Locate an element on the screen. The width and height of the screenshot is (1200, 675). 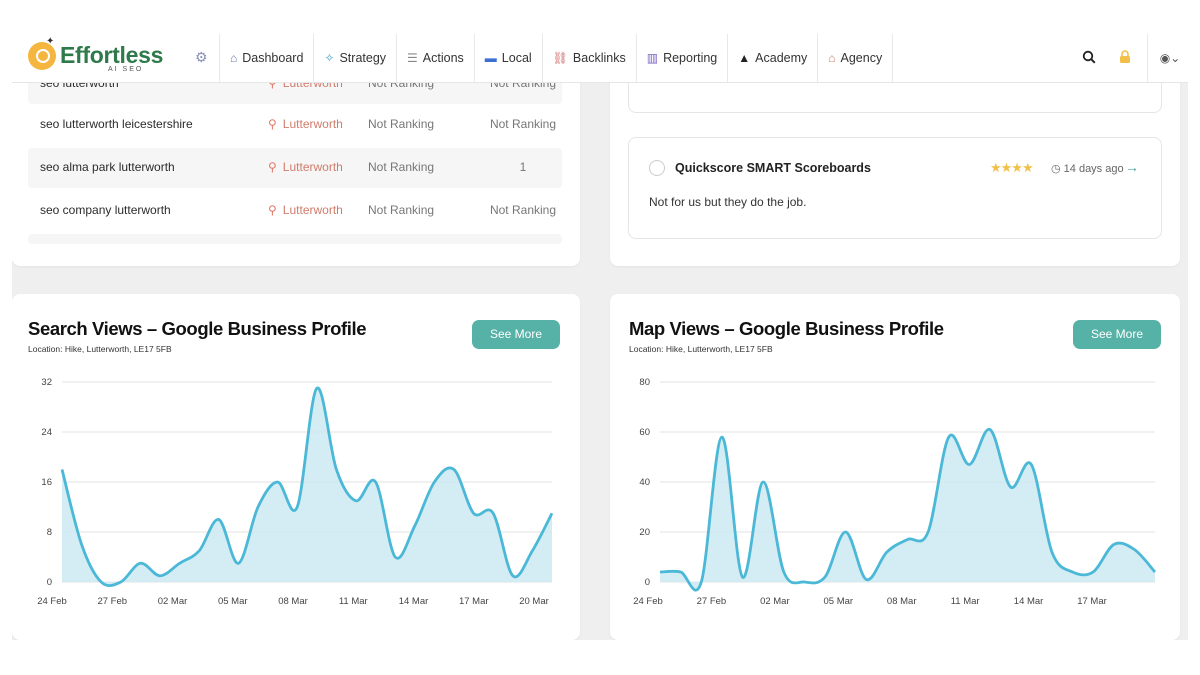
nav-right: ◉⌄ is located at coordinates (1129, 58).